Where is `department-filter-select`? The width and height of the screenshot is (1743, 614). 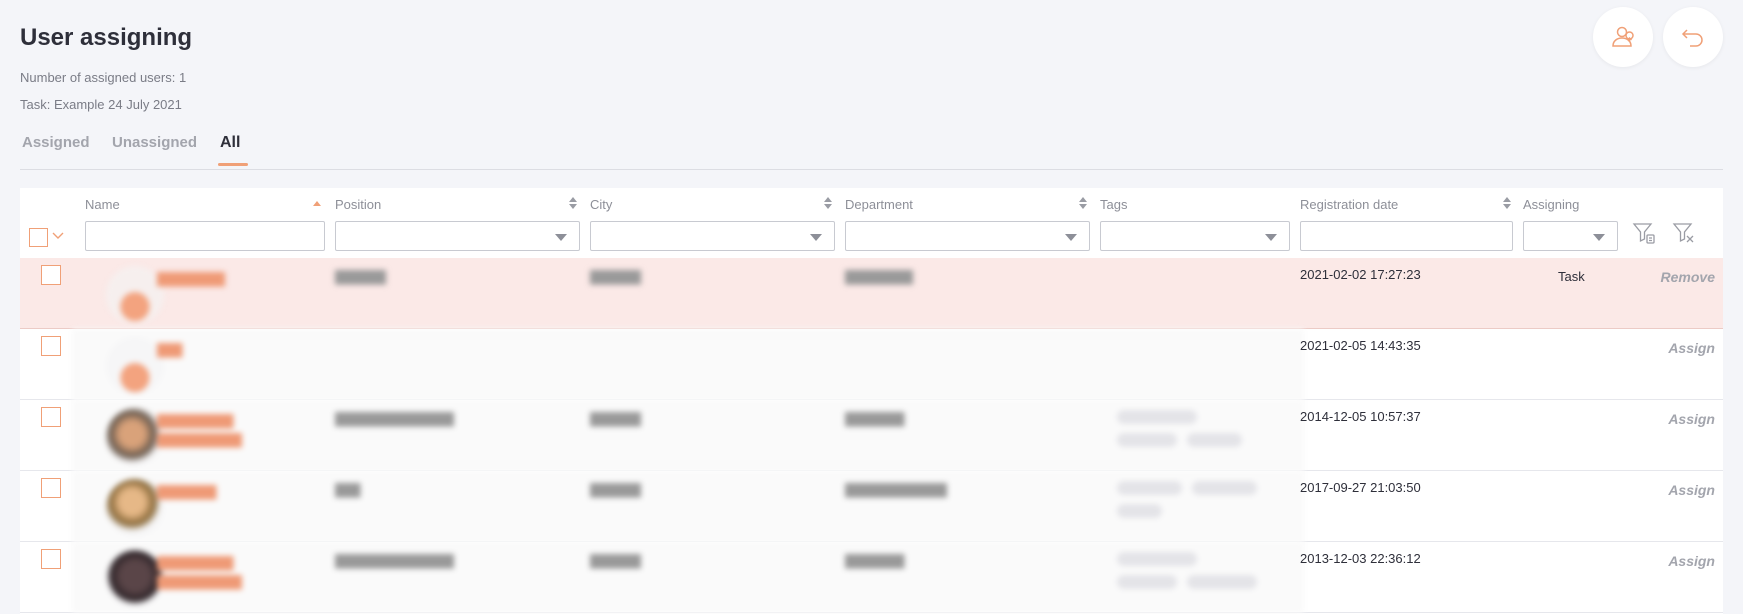
department-filter-select is located at coordinates (967, 236).